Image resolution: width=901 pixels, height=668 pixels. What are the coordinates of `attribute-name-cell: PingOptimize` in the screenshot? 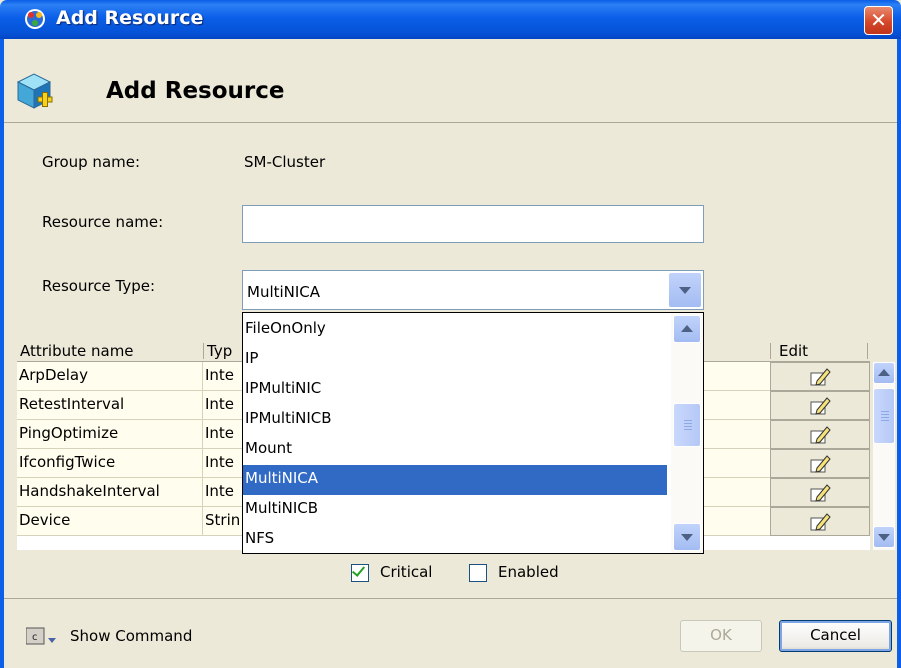 It's located at (110, 434).